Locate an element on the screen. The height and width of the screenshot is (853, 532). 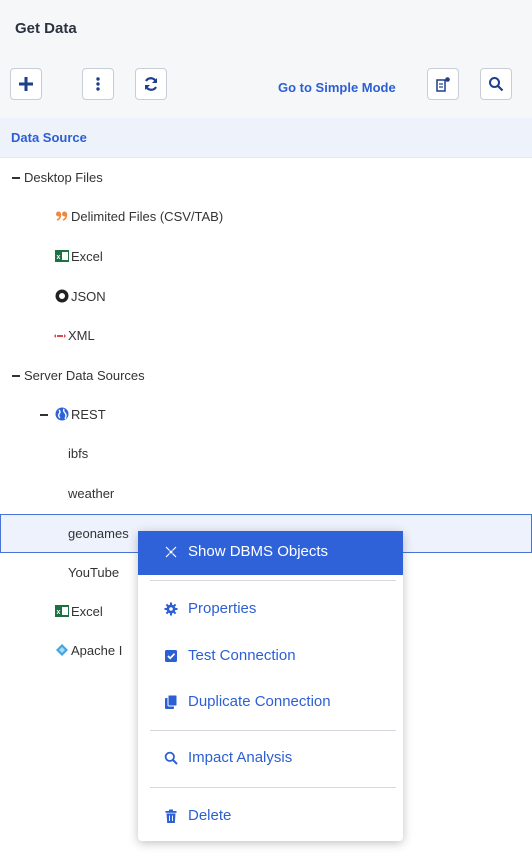
panel-header: Get Data is located at coordinates (266, 29).